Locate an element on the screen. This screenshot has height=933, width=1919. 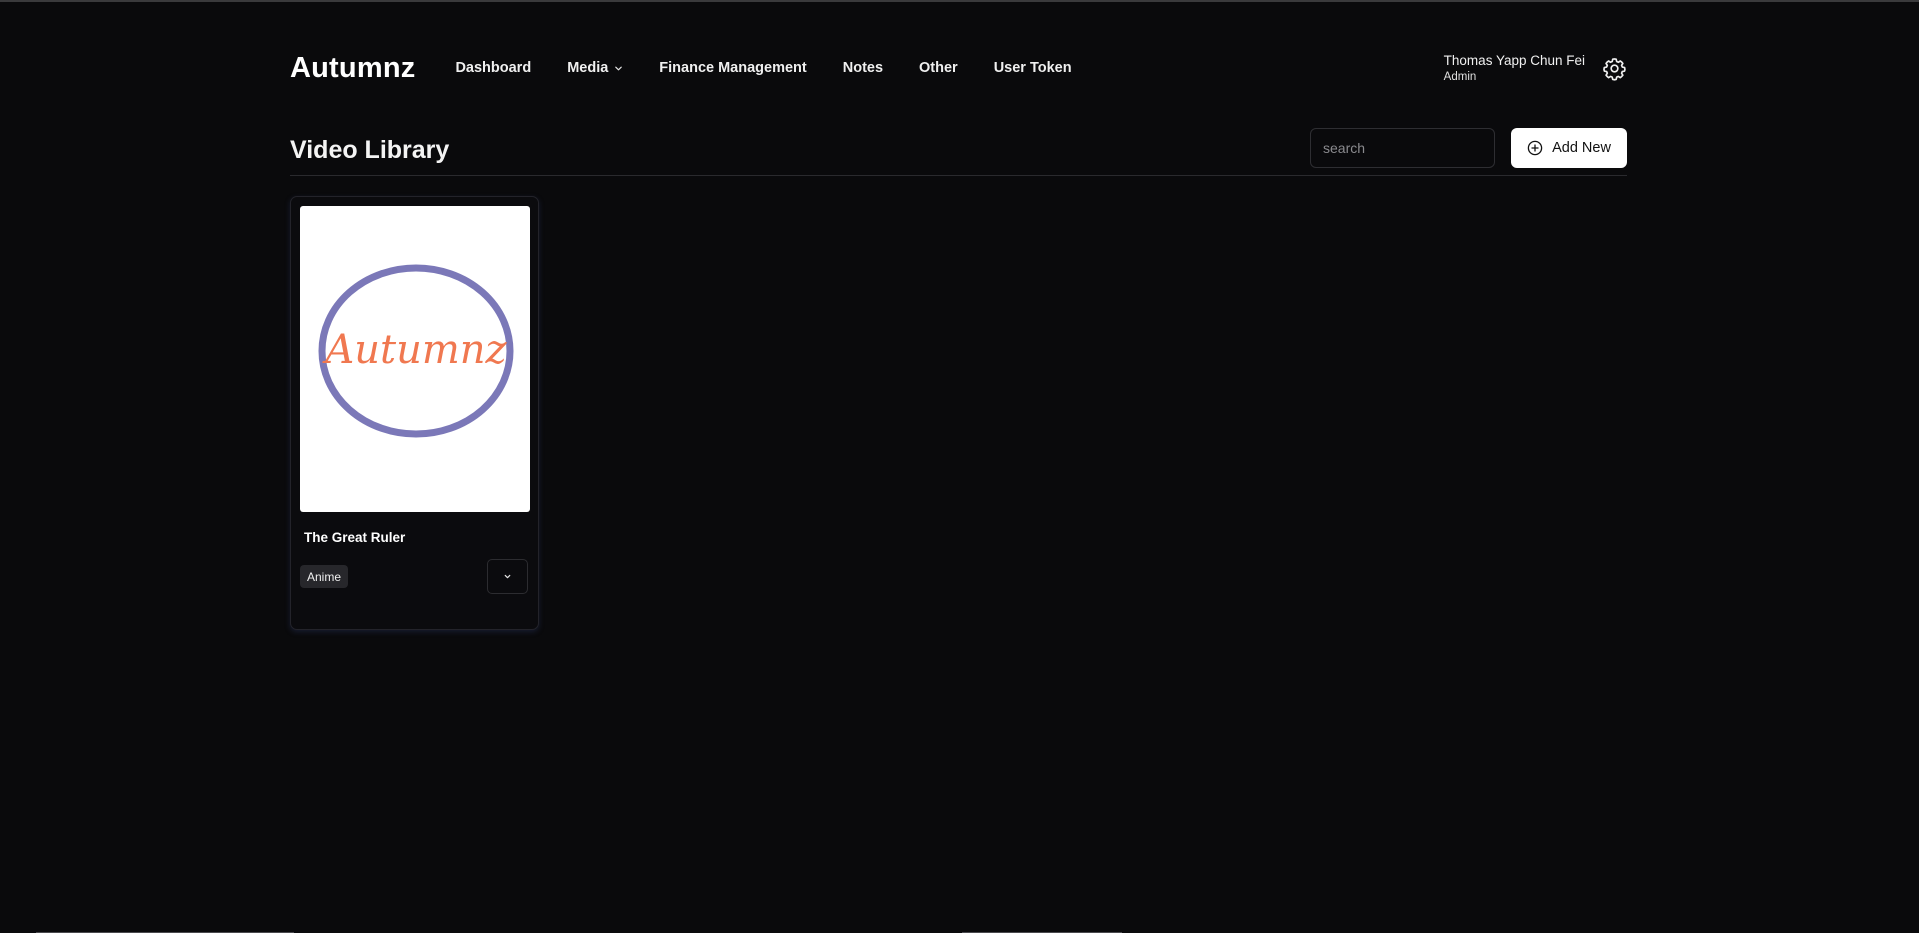
nav-item-user-token: User Token is located at coordinates (1033, 68).